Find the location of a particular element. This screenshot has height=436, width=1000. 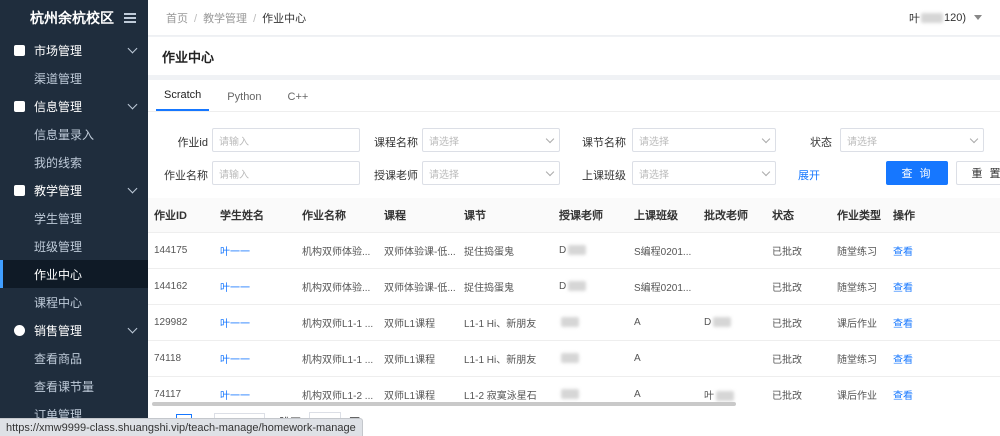

breadcrumb-home: 首页 is located at coordinates (177, 19).